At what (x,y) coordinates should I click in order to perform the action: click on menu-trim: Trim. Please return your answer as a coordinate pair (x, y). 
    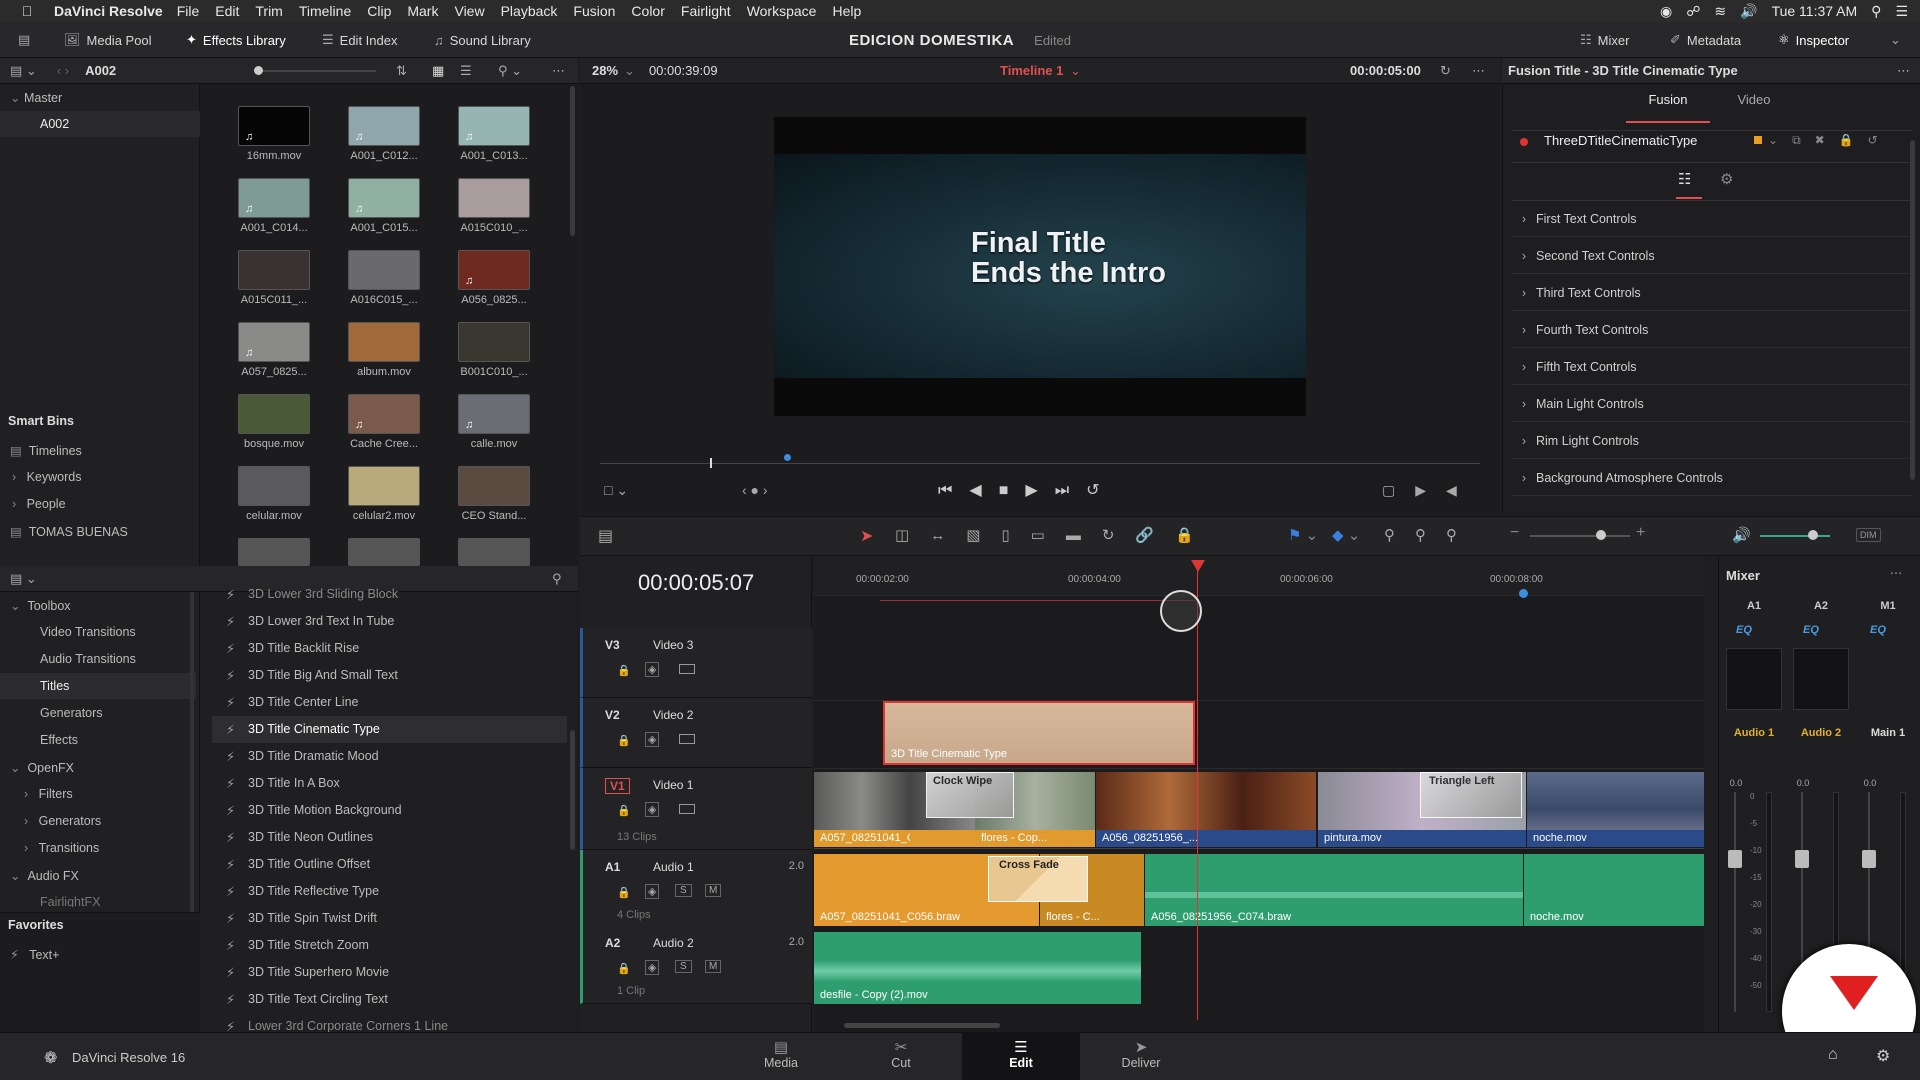
    Looking at the image, I should click on (268, 11).